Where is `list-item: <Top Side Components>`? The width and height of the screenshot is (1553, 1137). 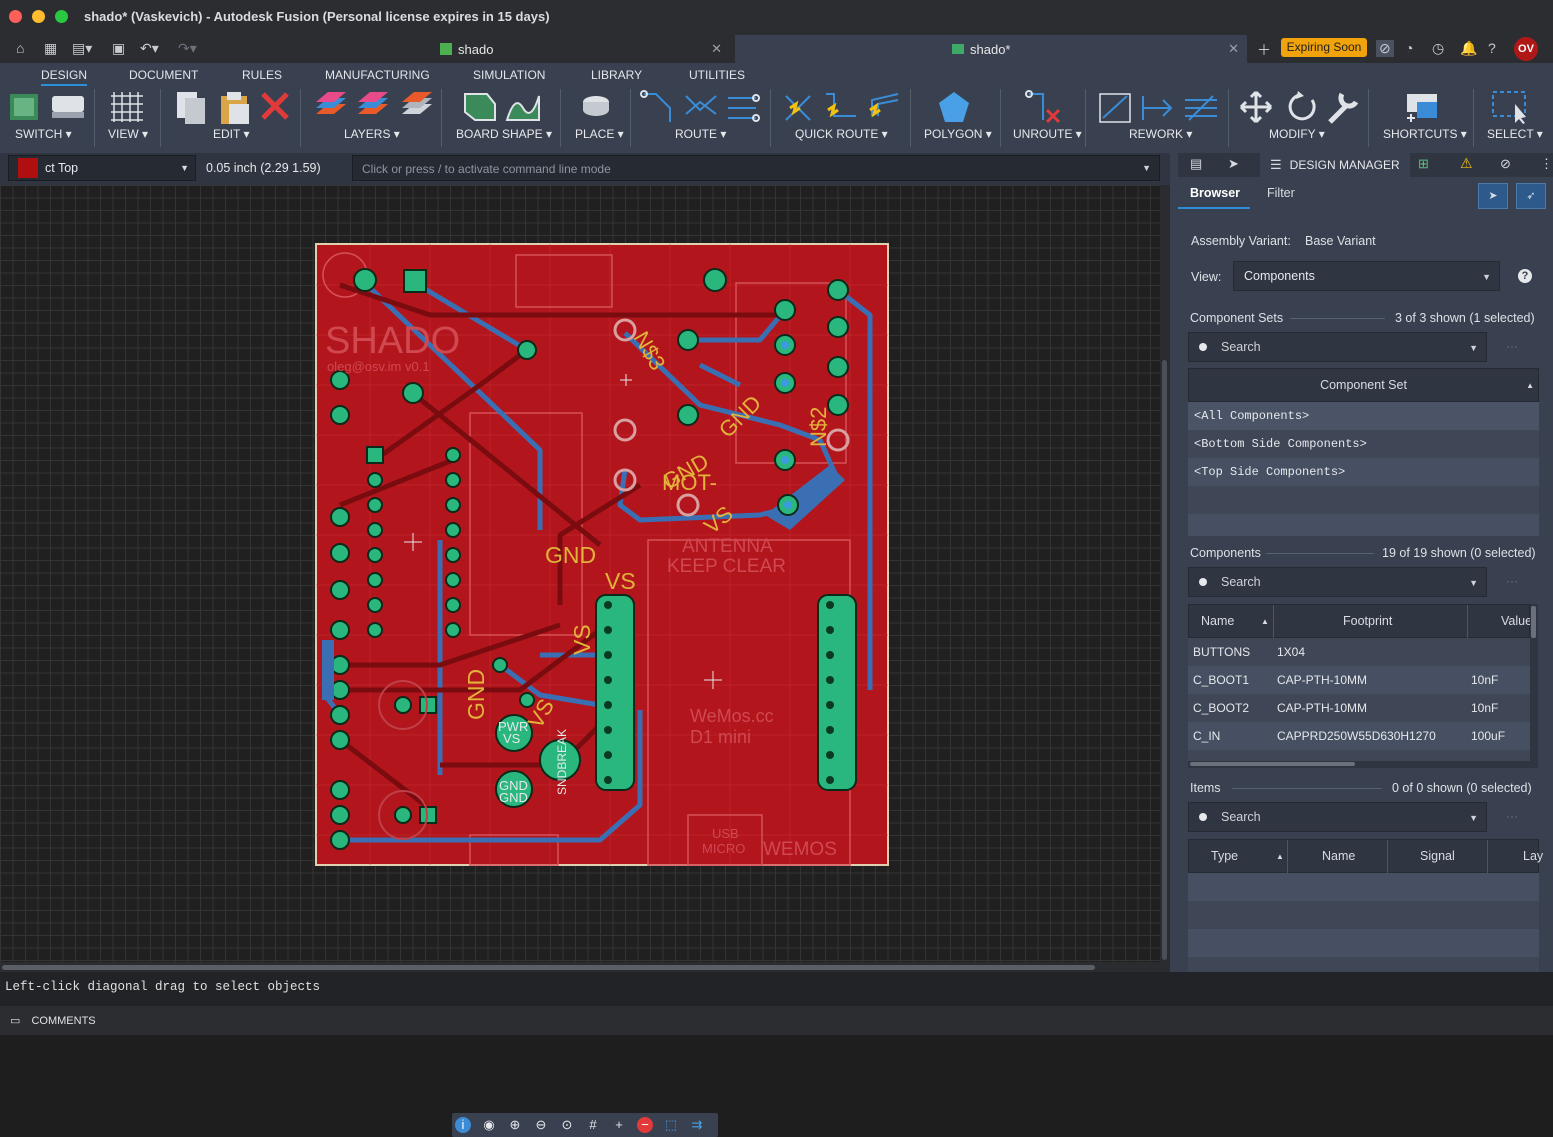 list-item: <Top Side Components> is located at coordinates (1363, 472).